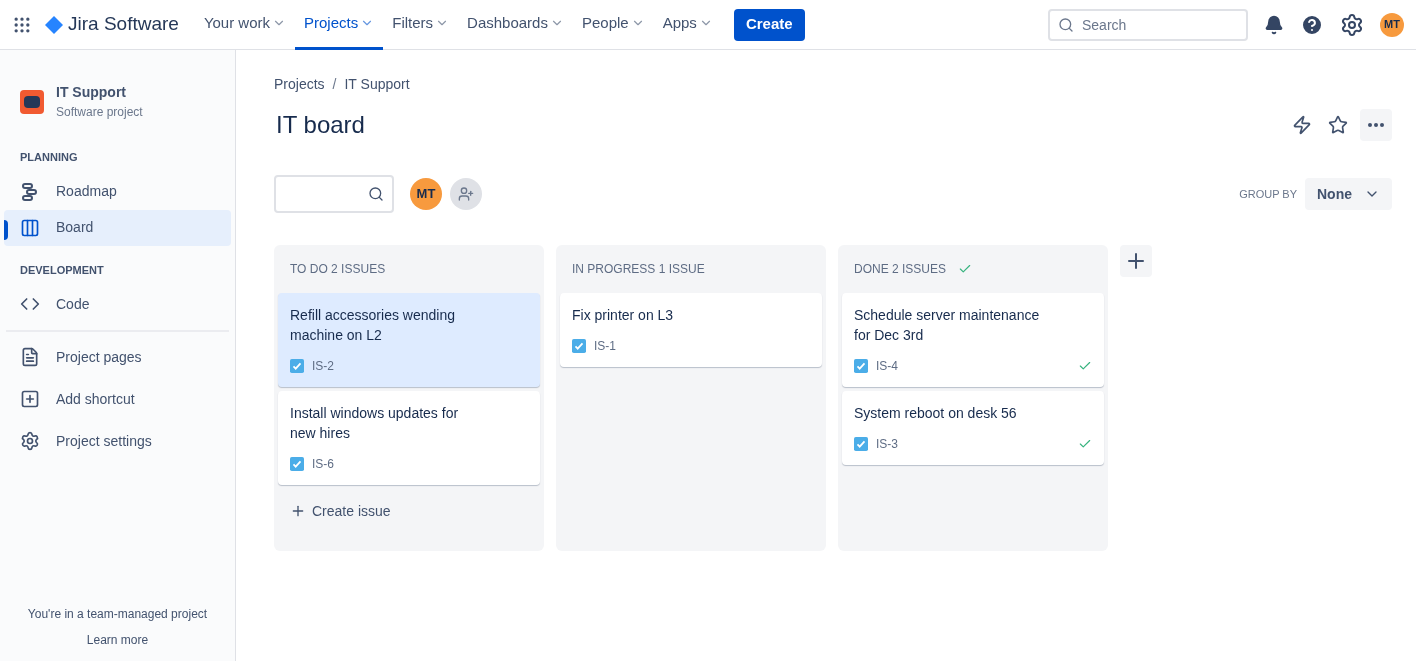  Describe the element at coordinates (936, 413) in the screenshot. I see `issue-title: System reboot on desk 56` at that location.